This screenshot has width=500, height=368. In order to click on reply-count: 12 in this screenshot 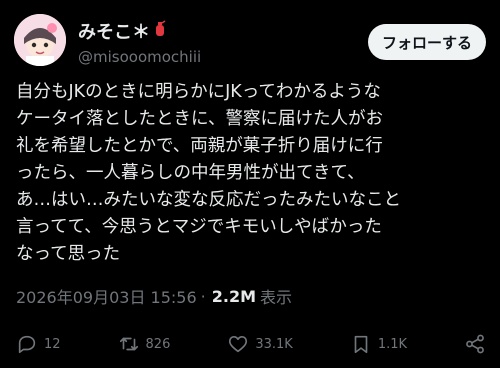, I will do `click(52, 344)`.